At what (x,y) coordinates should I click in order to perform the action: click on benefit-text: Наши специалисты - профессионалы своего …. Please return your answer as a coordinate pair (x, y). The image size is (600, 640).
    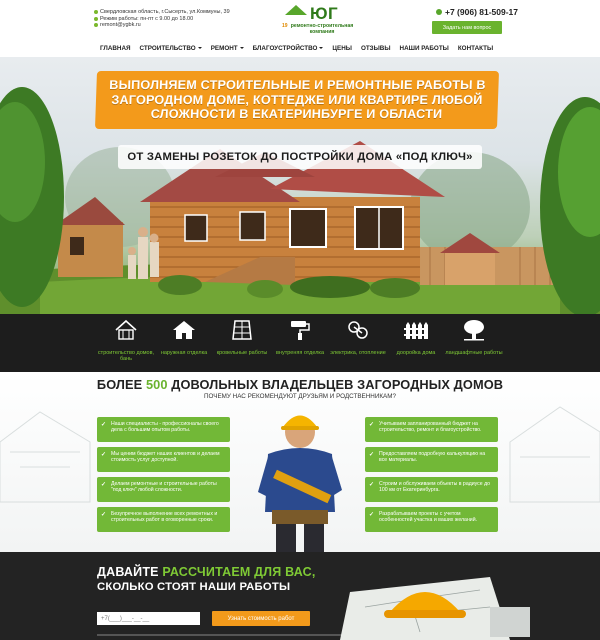
    Looking at the image, I should click on (165, 427).